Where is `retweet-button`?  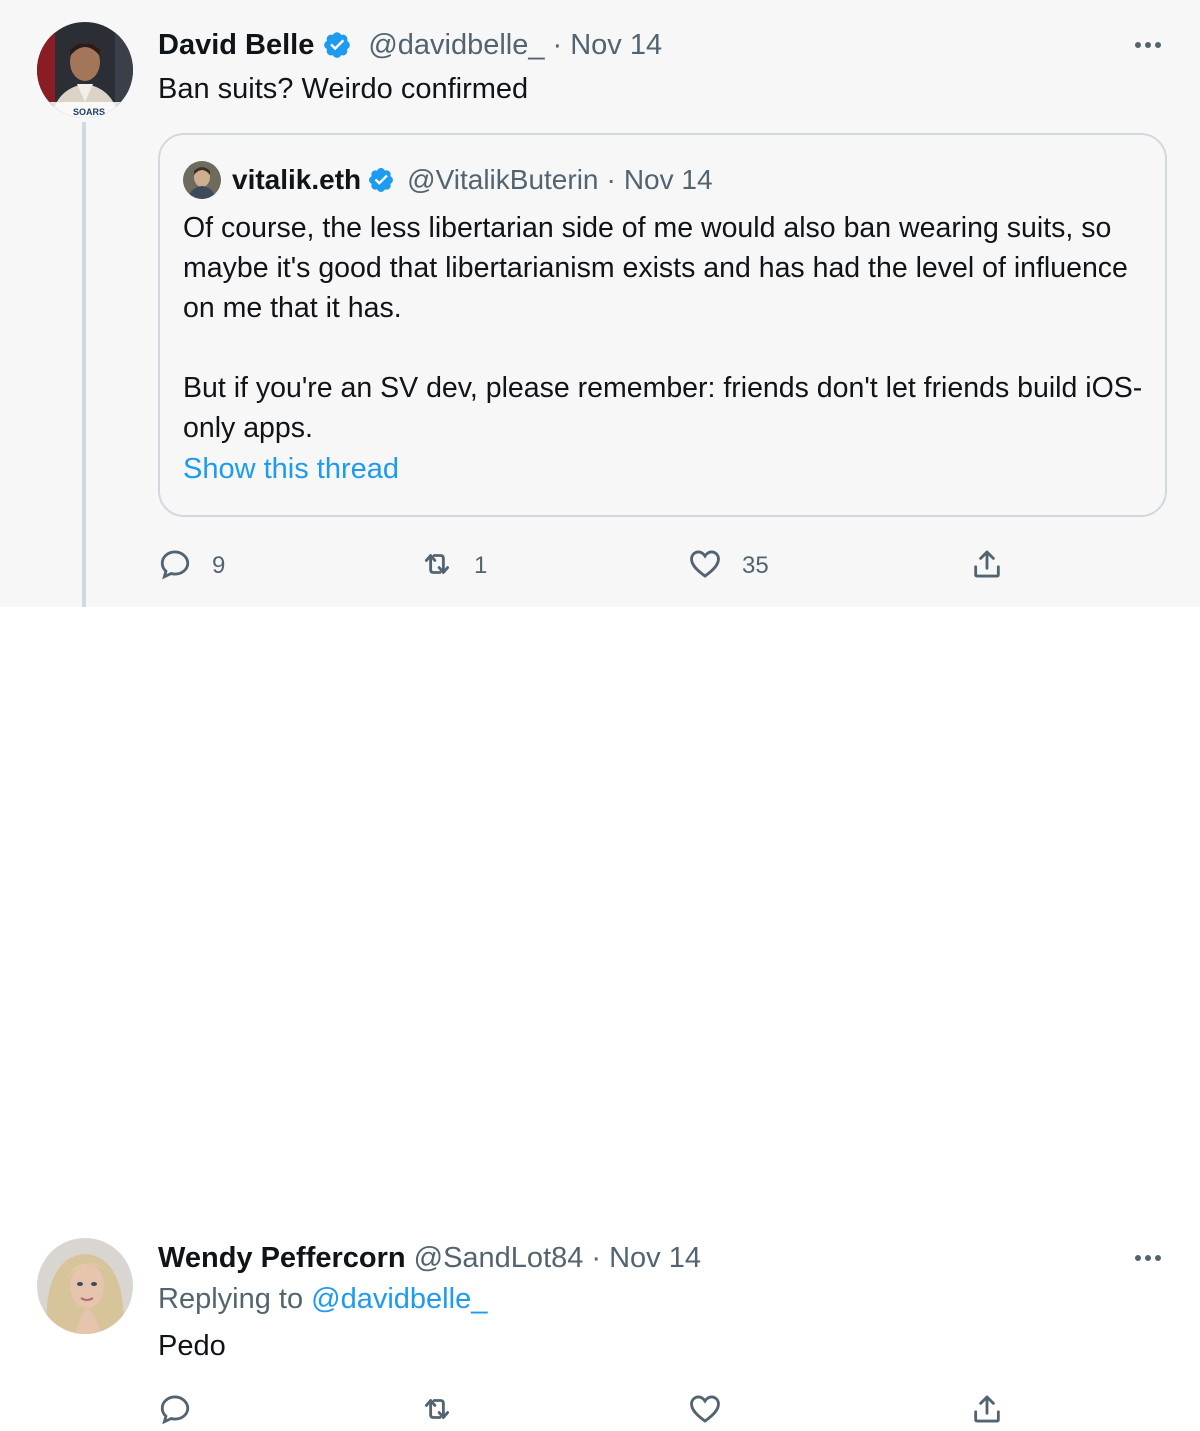
retweet-button is located at coordinates (437, 1411).